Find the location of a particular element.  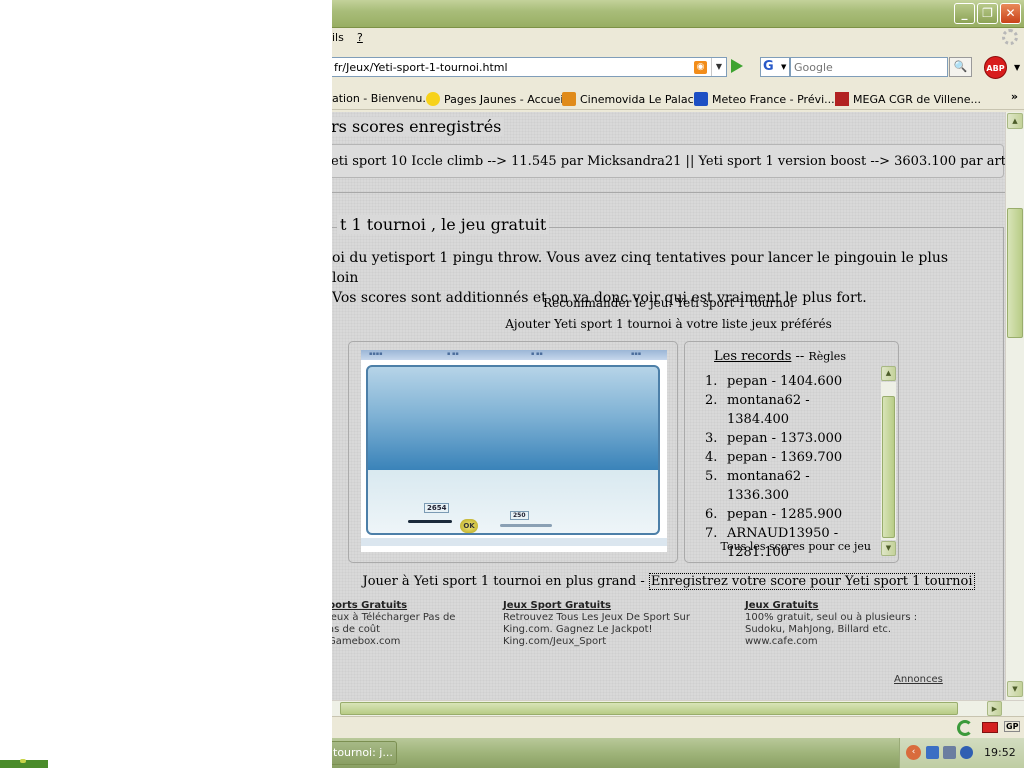

search-button: 🔍 is located at coordinates (960, 67).